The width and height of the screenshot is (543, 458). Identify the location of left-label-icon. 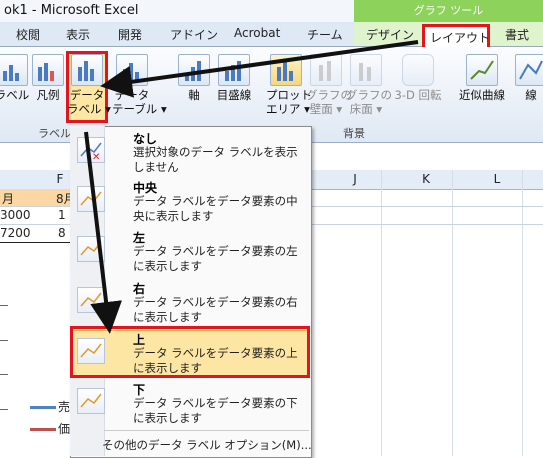
(91, 249).